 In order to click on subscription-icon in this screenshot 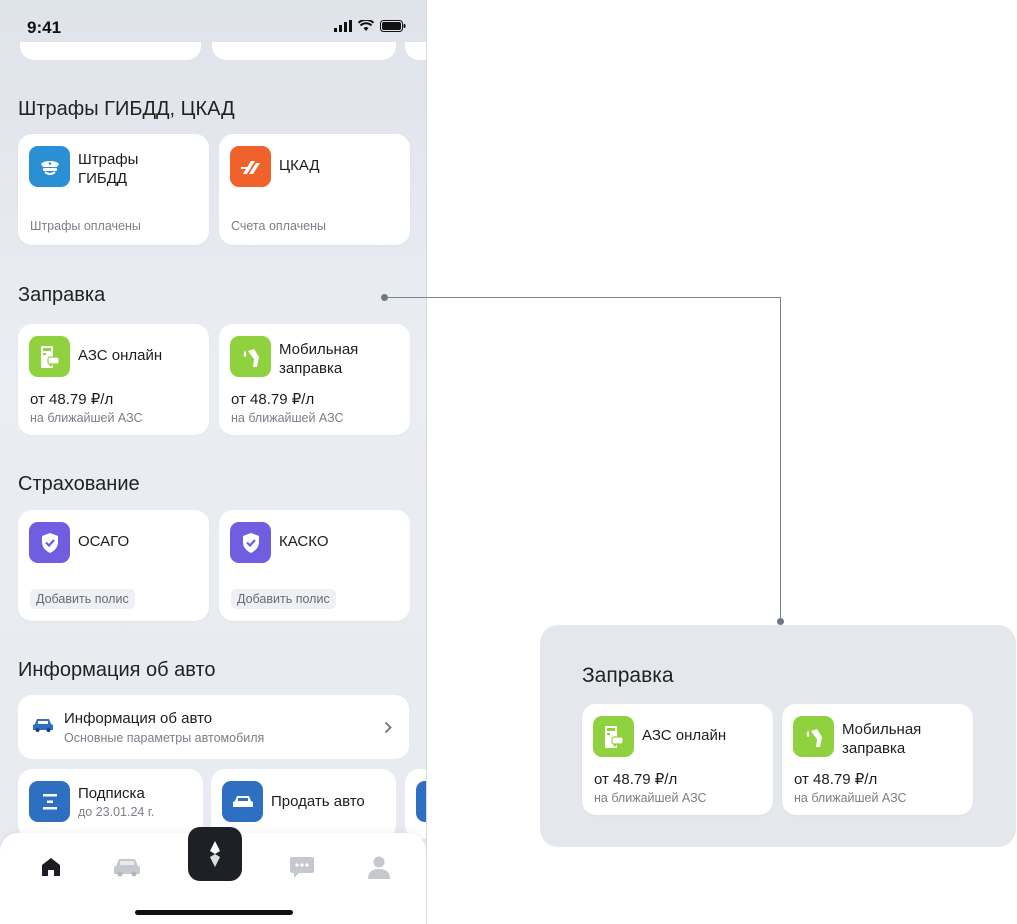, I will do `click(49, 801)`.